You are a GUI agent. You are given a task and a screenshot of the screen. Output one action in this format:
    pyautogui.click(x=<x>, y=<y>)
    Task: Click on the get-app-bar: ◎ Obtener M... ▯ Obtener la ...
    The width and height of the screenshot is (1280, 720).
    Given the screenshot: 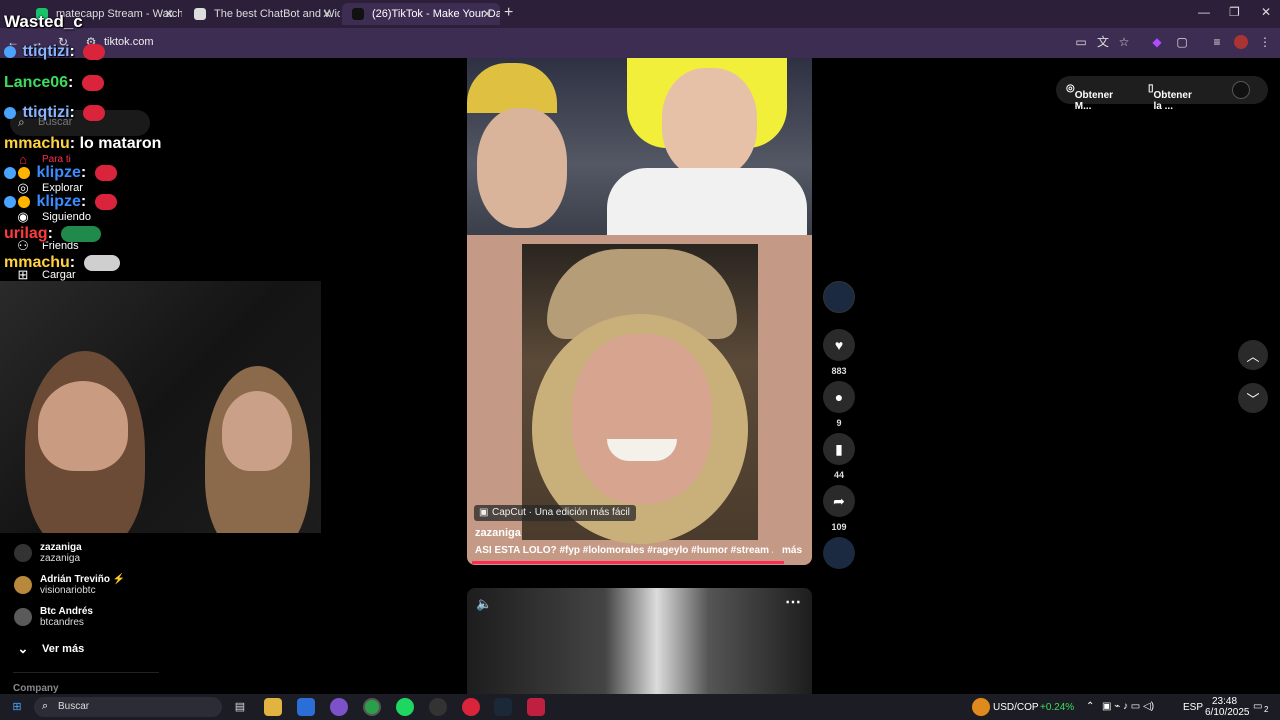 What is the action you would take?
    pyautogui.click(x=1162, y=94)
    